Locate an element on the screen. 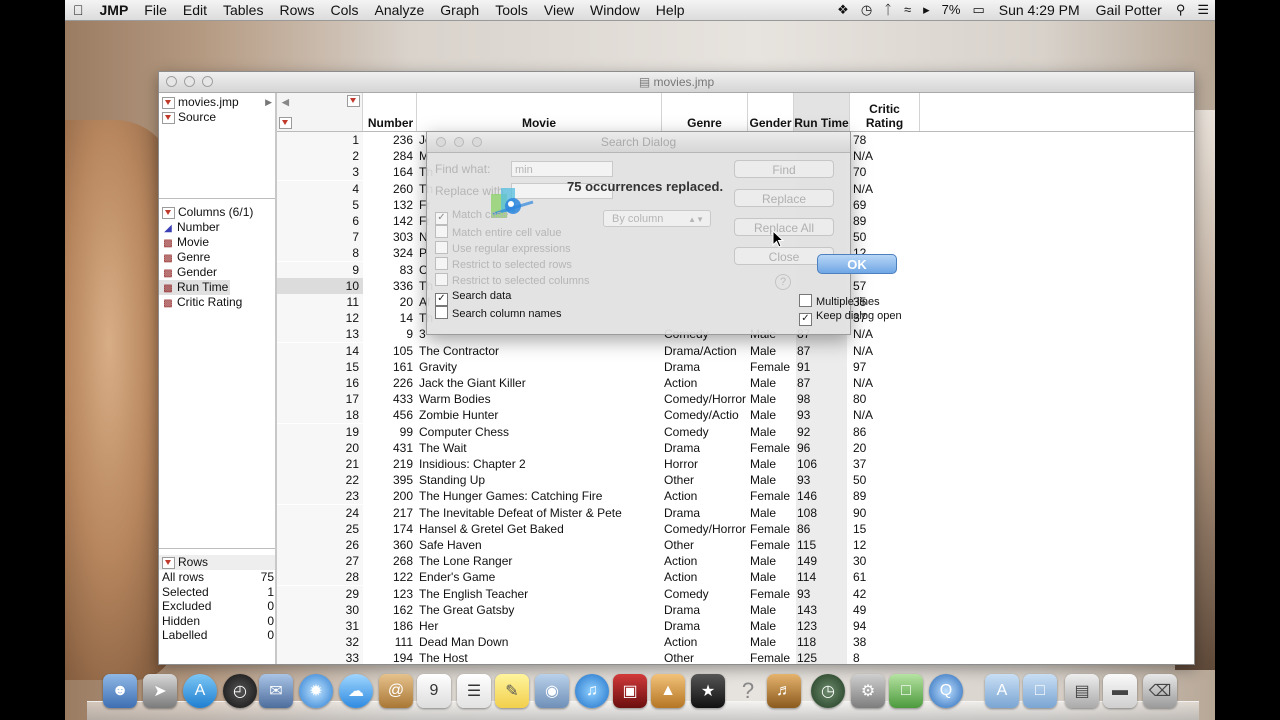 The image size is (1280, 720). row-number-cell: 3 is located at coordinates (320, 172).